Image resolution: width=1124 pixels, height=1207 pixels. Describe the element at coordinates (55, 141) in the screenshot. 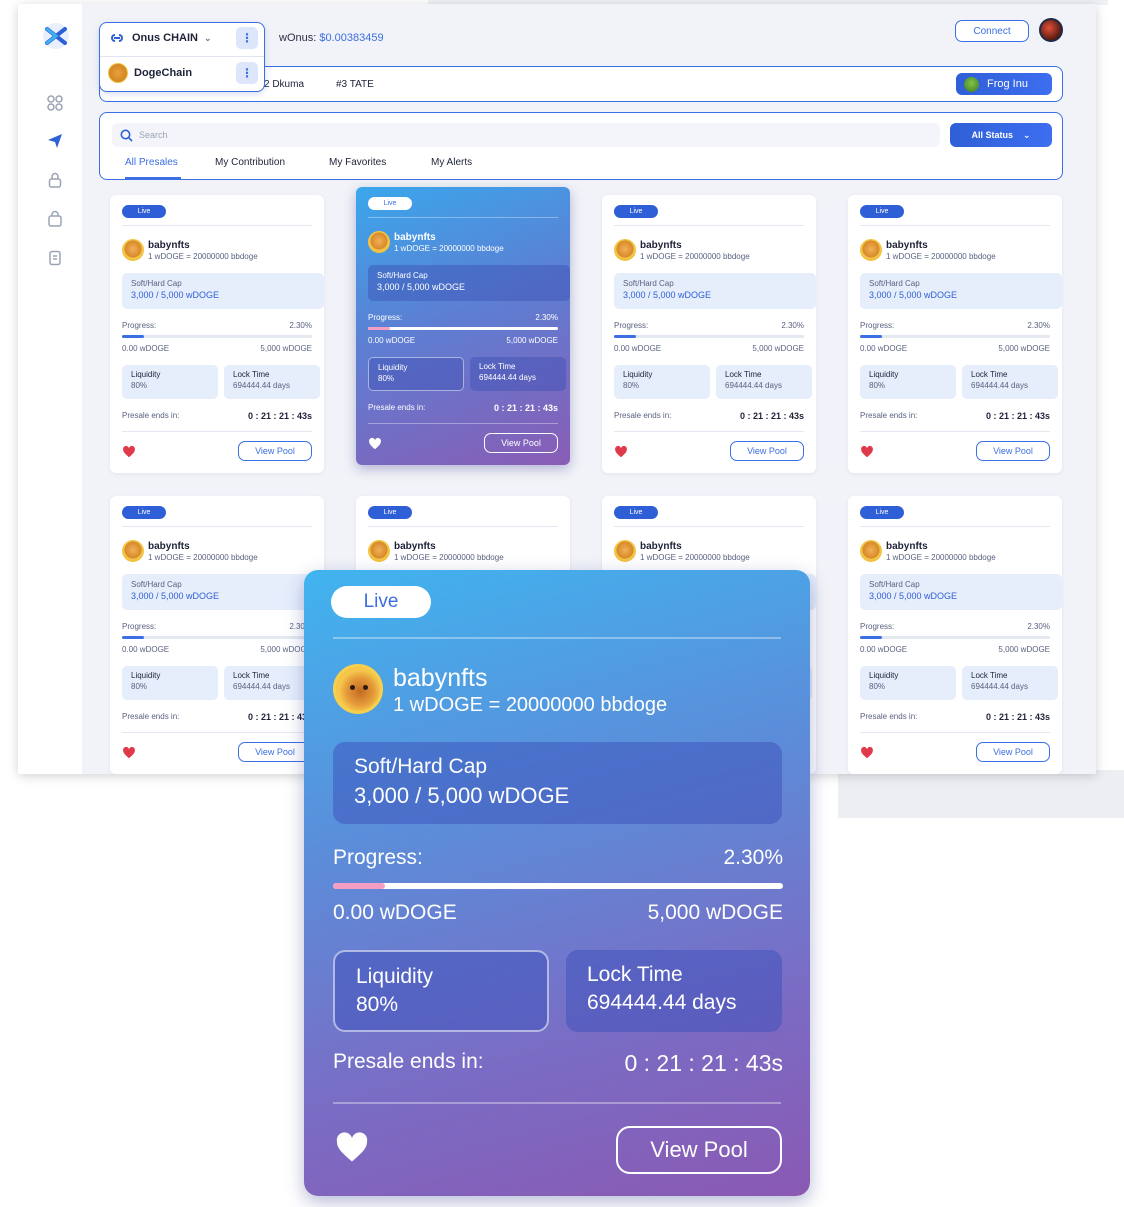

I see `send-icon` at that location.